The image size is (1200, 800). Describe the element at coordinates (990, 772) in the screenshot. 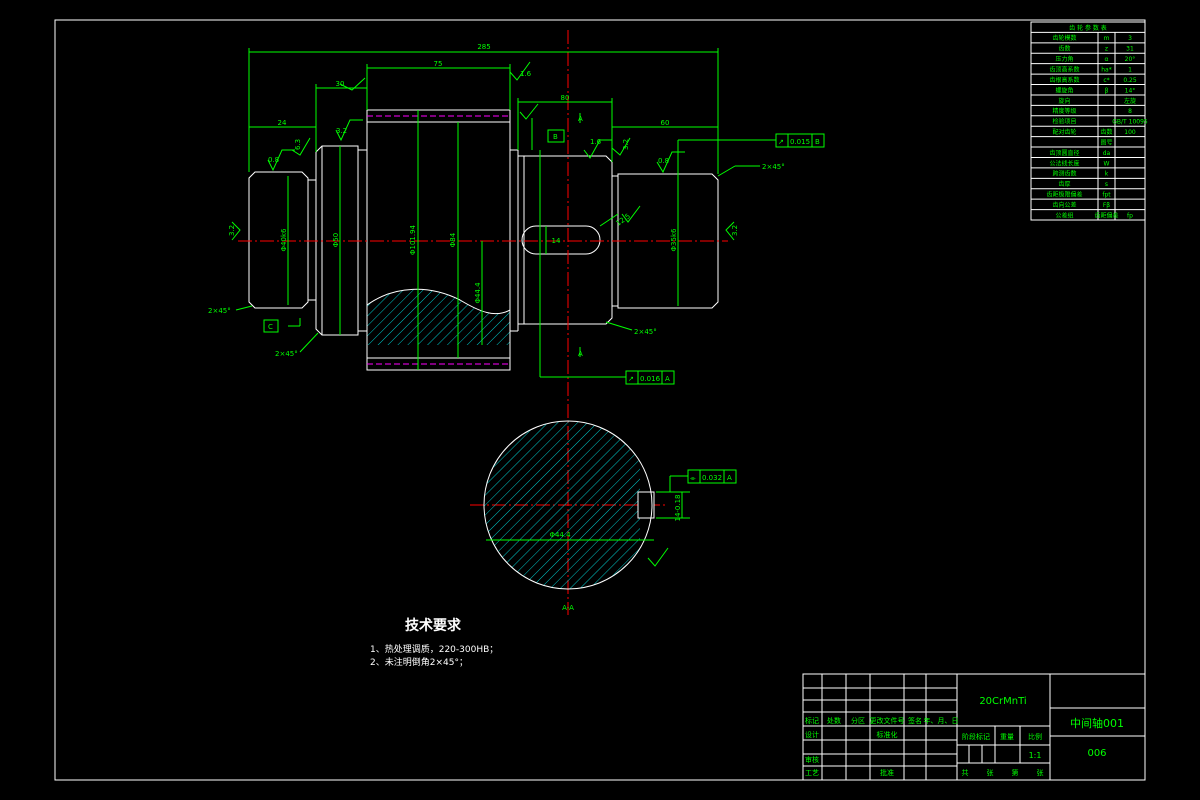

I see `tb-sheets-unit: 张` at that location.